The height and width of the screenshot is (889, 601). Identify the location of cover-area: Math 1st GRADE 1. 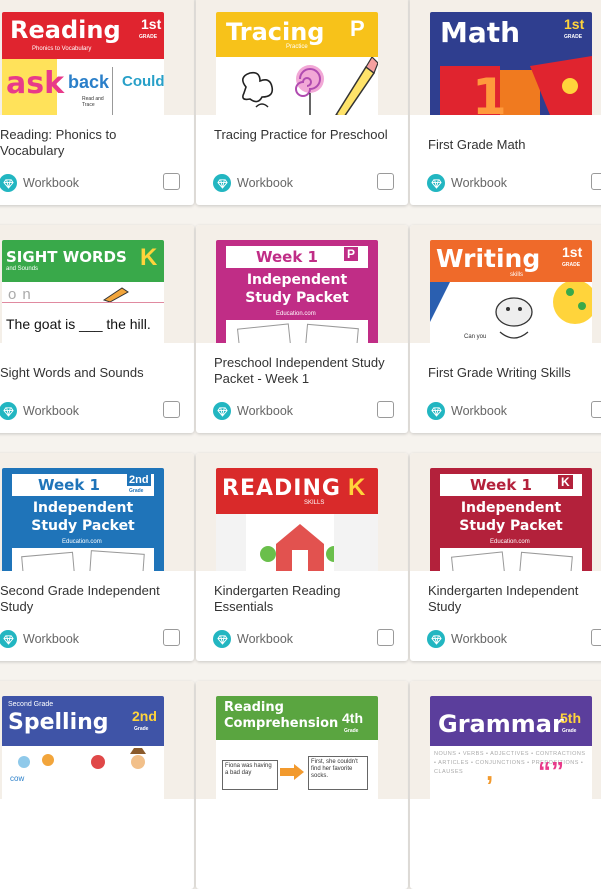
(505, 57).